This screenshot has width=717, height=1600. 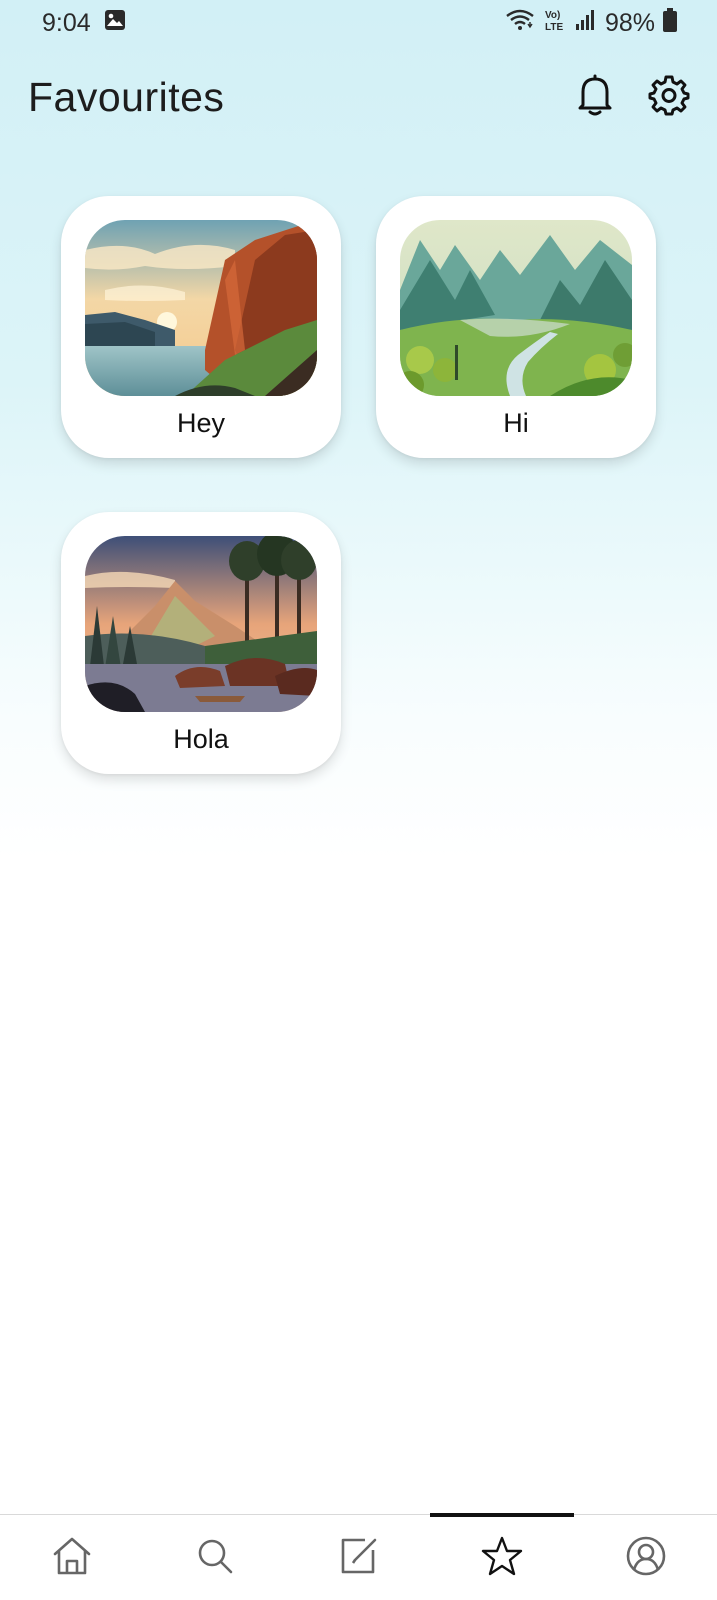 I want to click on notifications-button, so click(x=595, y=97).